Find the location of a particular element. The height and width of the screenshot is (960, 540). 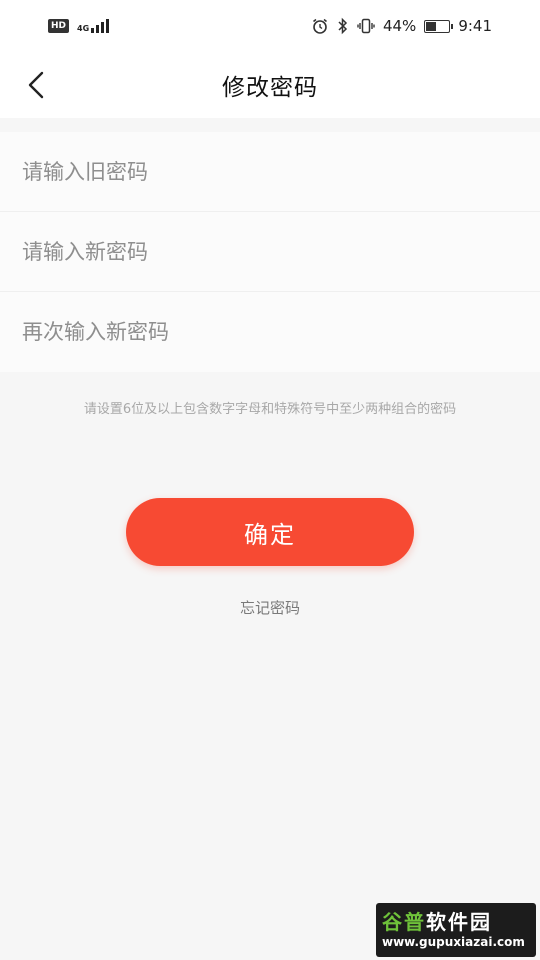

signal-icon: 4G is located at coordinates (93, 26).